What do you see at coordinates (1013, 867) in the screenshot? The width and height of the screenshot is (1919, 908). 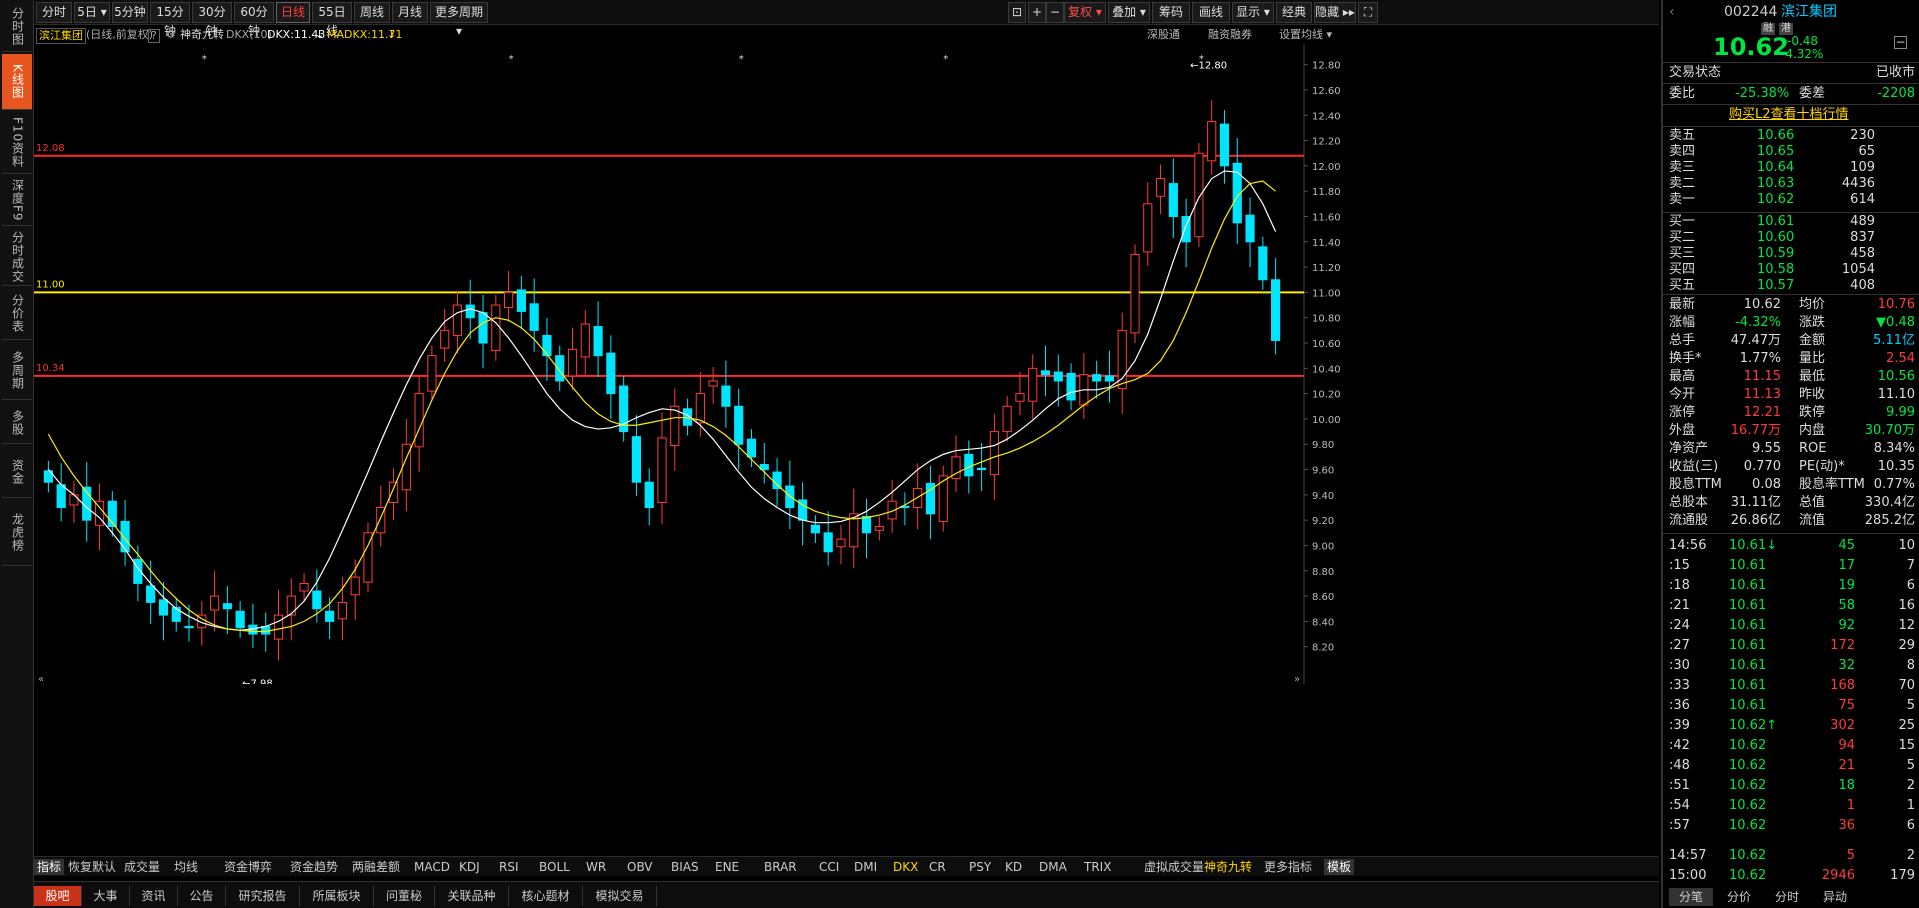 I see `indicator-tab-21: KD` at bounding box center [1013, 867].